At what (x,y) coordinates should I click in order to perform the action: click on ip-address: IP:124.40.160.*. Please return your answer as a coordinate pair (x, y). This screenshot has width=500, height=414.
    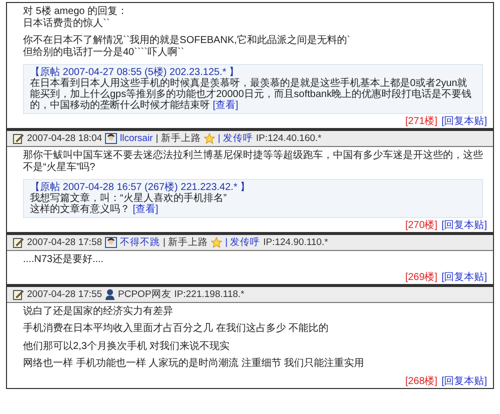
    Looking at the image, I should click on (289, 138).